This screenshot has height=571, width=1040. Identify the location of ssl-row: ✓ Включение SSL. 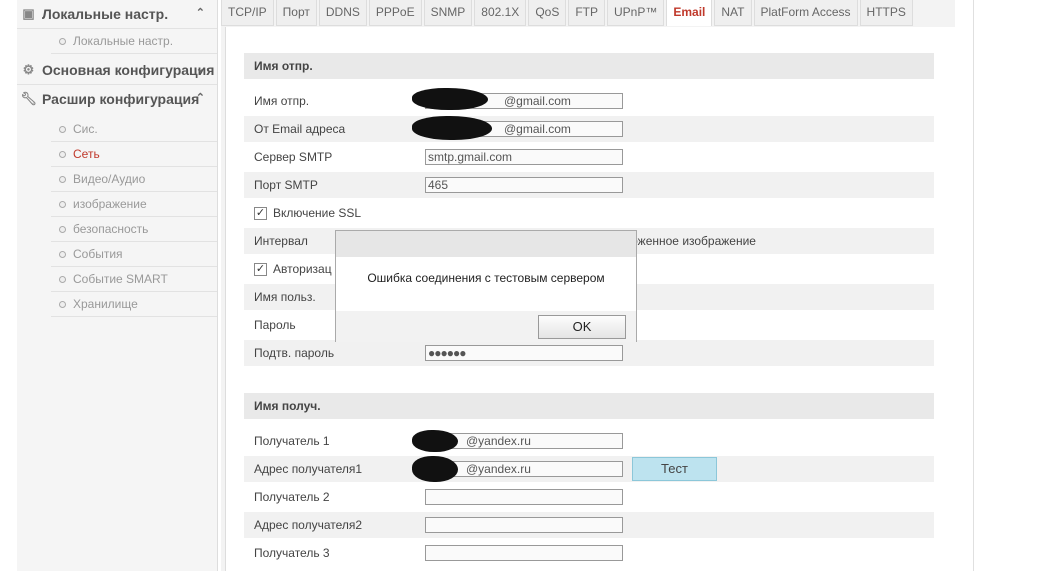
(589, 213).